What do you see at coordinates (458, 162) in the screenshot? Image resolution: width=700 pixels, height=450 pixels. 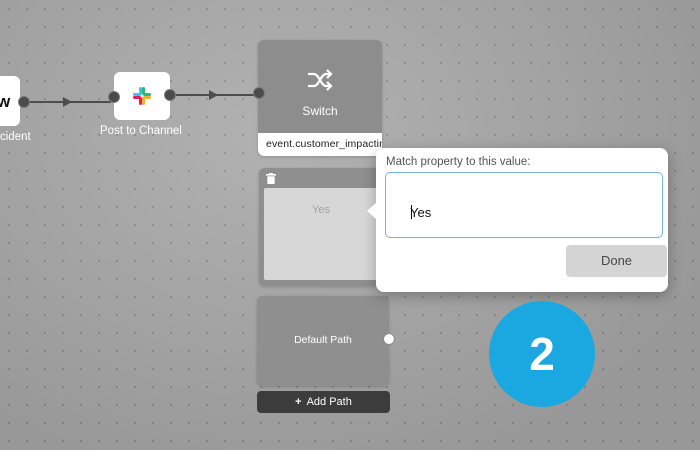 I see `popover-label: Match property to this value:` at bounding box center [458, 162].